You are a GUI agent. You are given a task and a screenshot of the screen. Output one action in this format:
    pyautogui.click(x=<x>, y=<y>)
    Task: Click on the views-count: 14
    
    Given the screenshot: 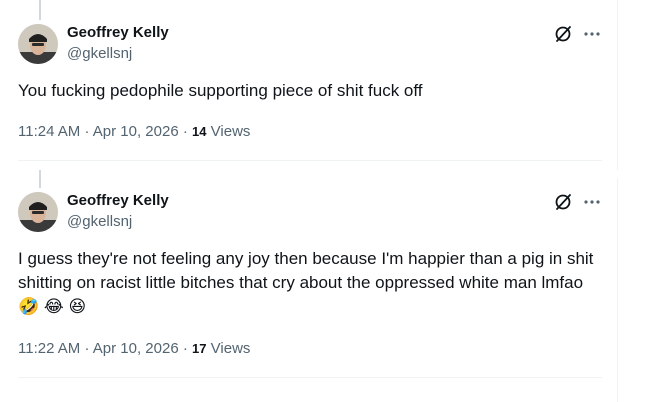 What is the action you would take?
    pyautogui.click(x=199, y=131)
    